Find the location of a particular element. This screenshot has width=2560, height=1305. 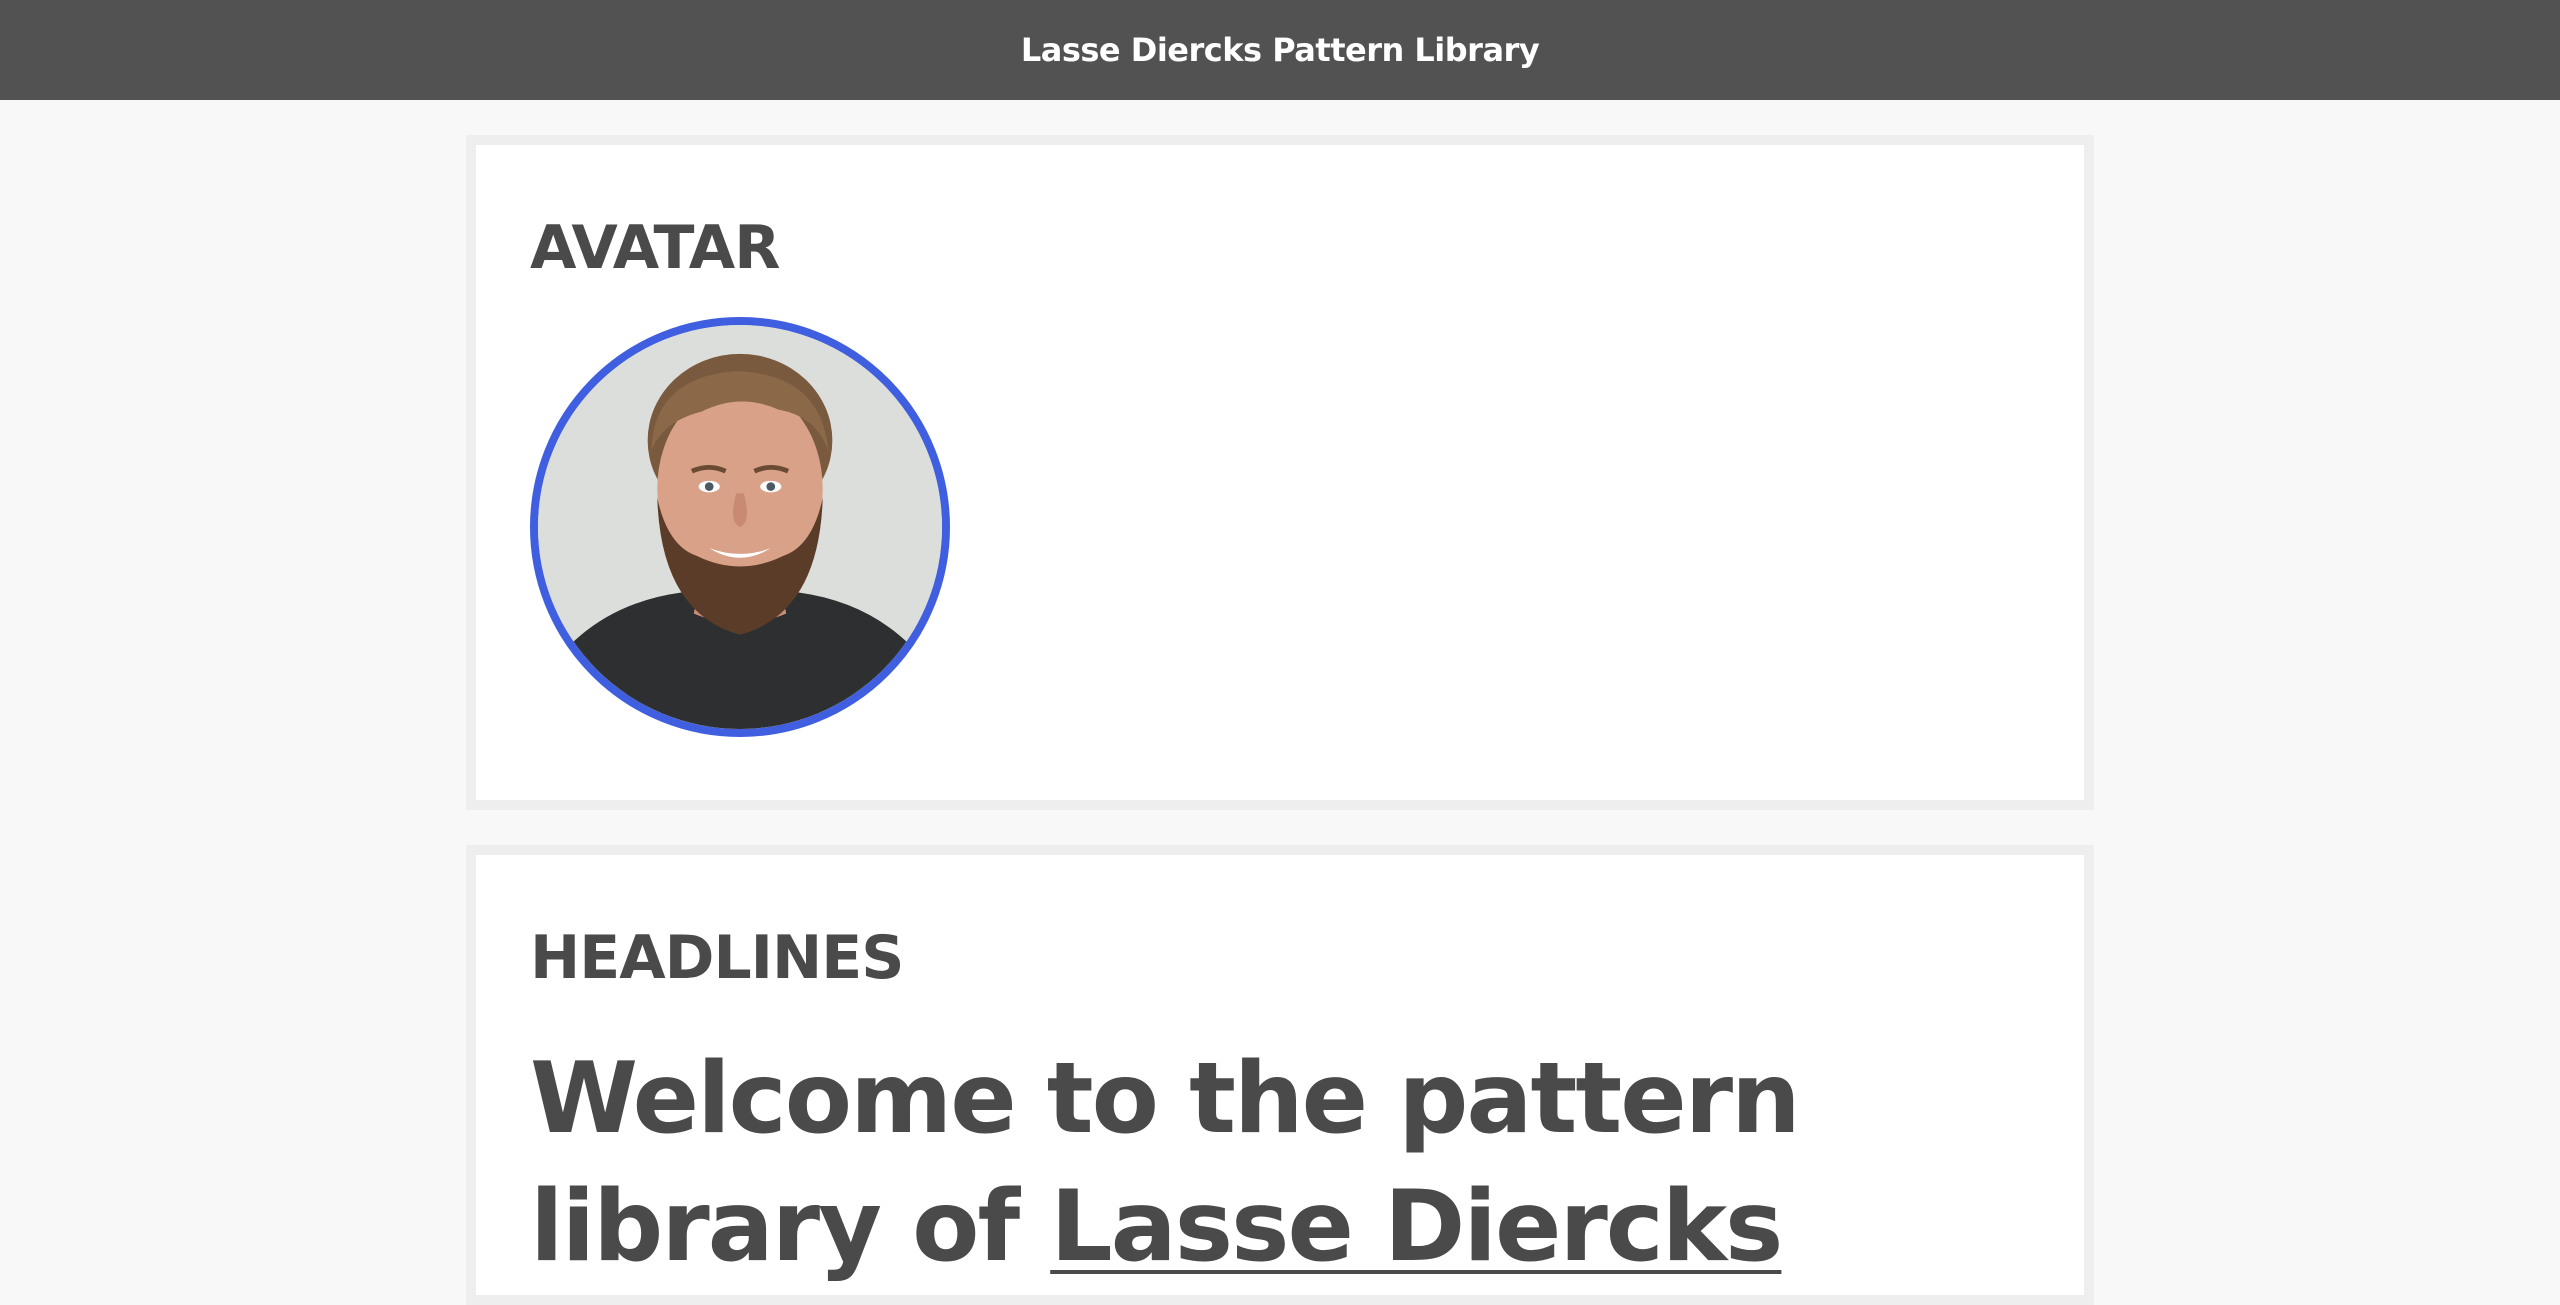

avatar-section-title: AVATAR is located at coordinates (655, 248).